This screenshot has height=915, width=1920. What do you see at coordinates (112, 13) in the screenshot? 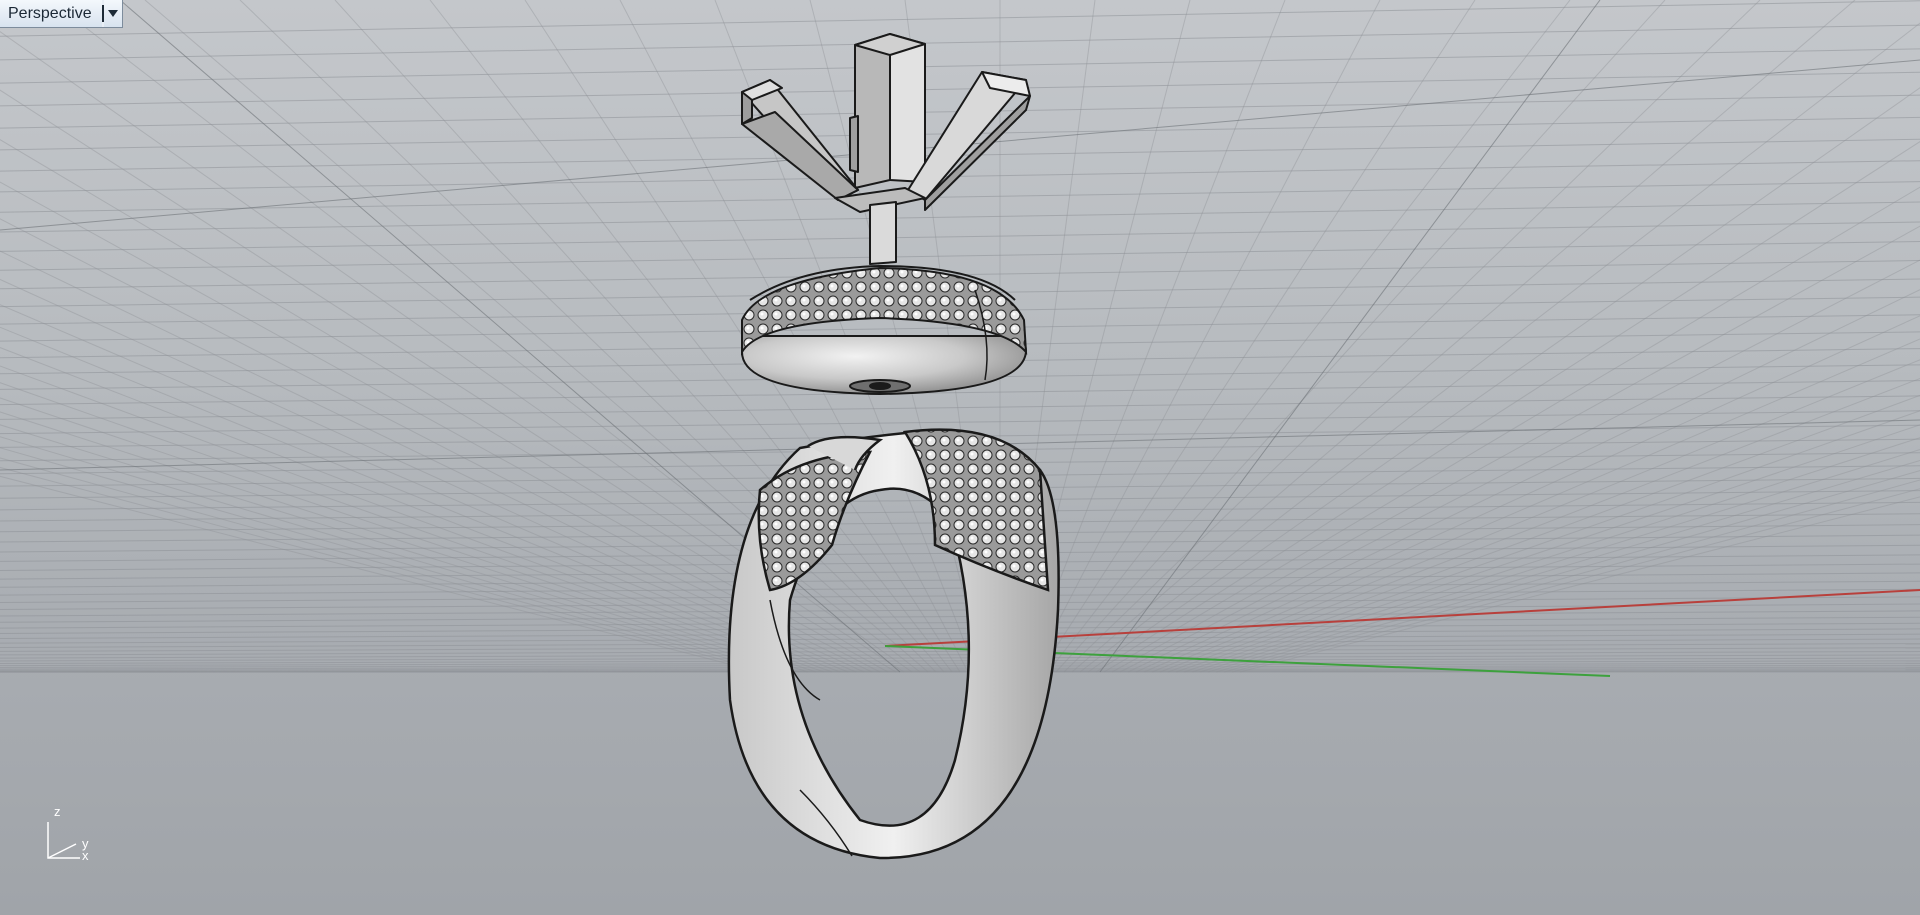
I see `caret-down-icon` at bounding box center [112, 13].